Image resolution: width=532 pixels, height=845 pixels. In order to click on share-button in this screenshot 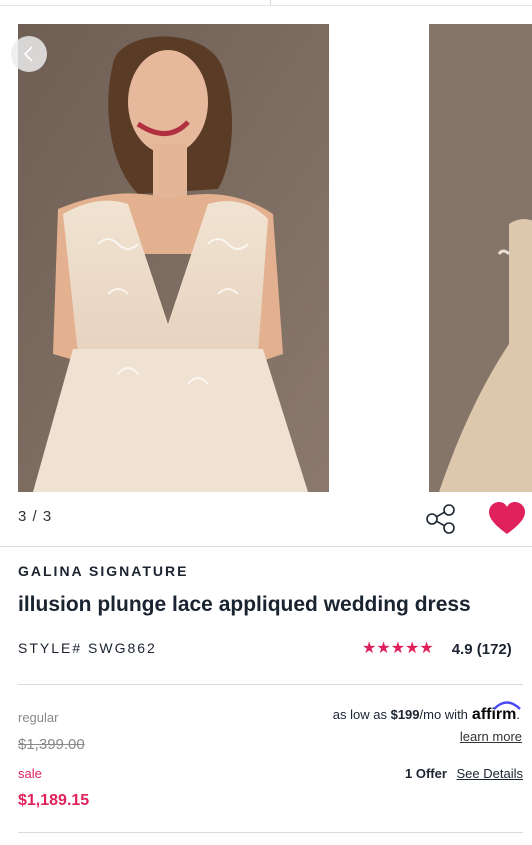, I will do `click(441, 519)`.